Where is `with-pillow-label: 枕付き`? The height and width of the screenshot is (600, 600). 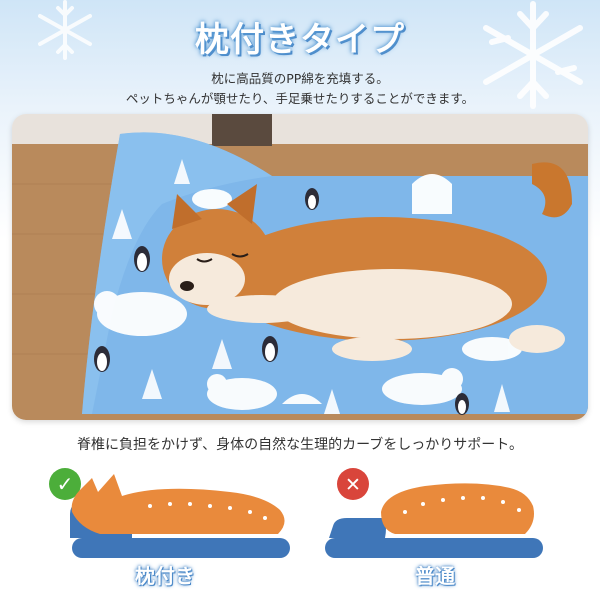 with-pillow-label: 枕付き is located at coordinates (165, 576).